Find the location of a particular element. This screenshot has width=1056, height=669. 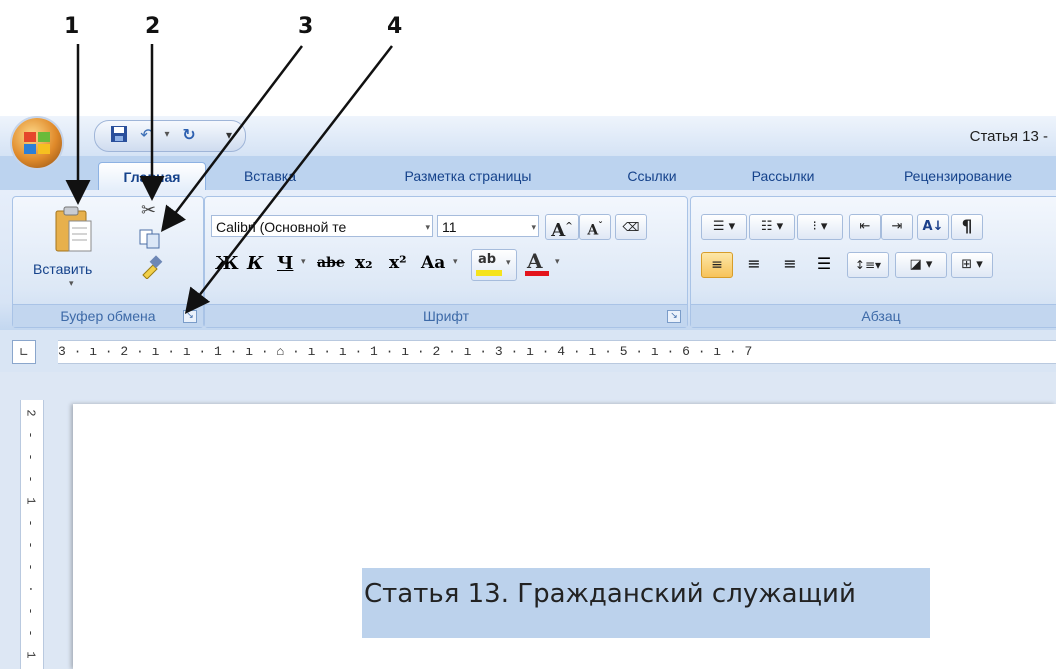

grow-font-button: A^ is located at coordinates (562, 227).